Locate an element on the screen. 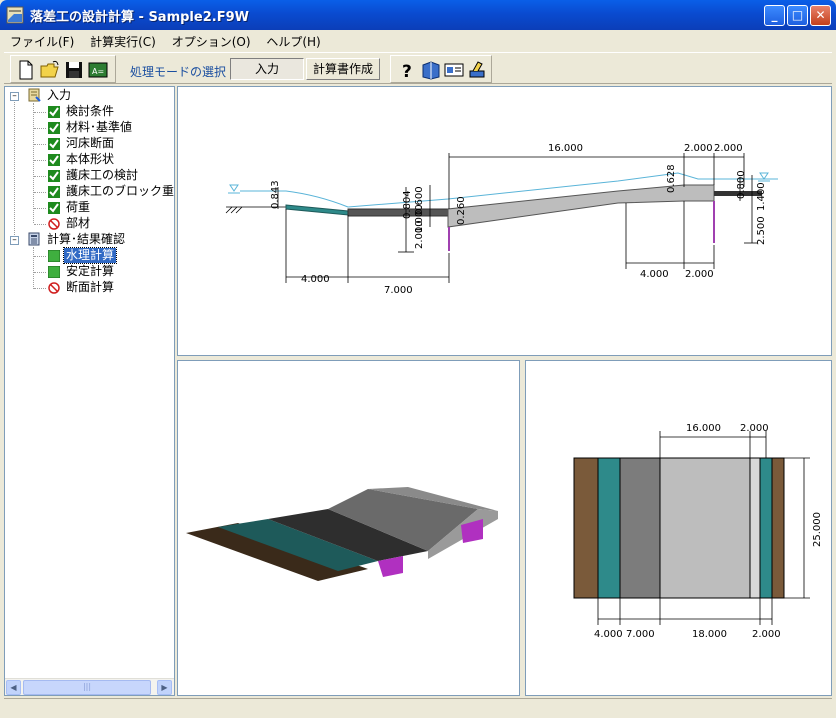 Image resolution: width=836 pixels, height=718 pixels. plan-dim-25: 25.000 is located at coordinates (817, 529).